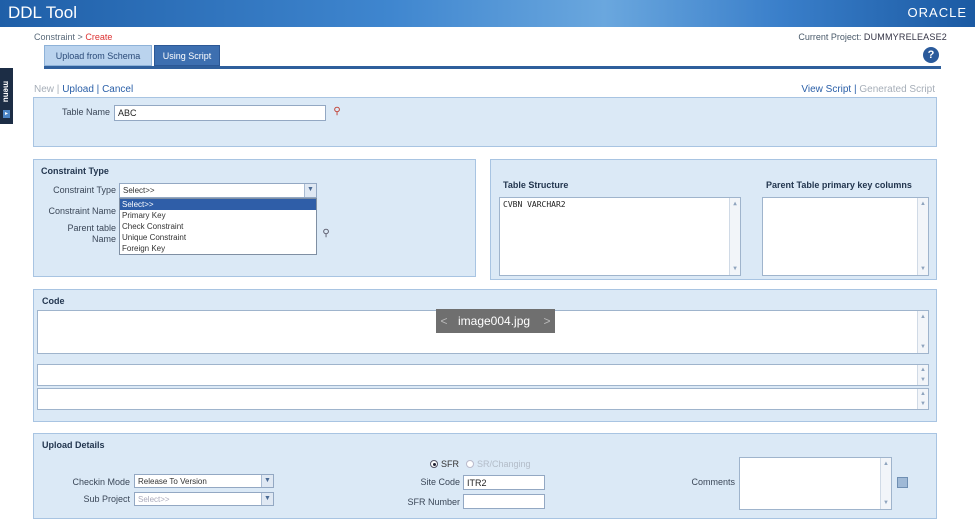 This screenshot has width=975, height=529. What do you see at coordinates (845, 236) in the screenshot?
I see `parent-pk-textarea: ▲ ▼` at bounding box center [845, 236].